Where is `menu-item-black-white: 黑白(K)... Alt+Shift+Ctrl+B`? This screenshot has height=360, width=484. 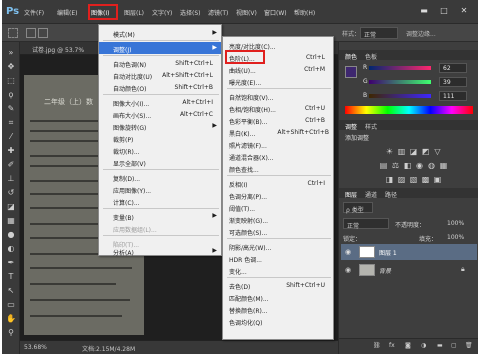 menu-item-black-white: 黑白(K)... Alt+Shift+Ctrl+B is located at coordinates (278, 132).